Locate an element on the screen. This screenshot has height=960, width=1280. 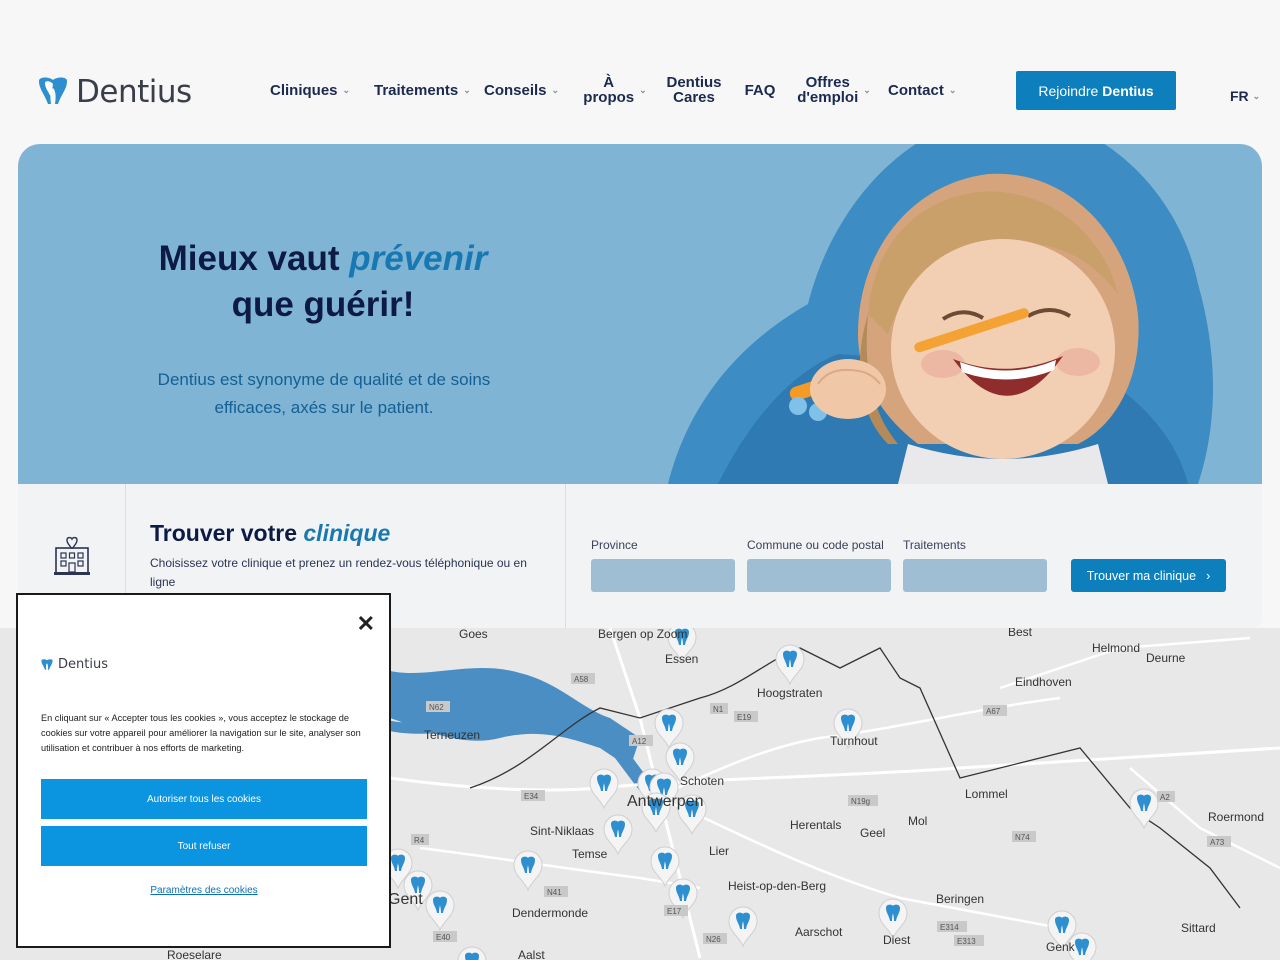
map-place-label: Roeselare is located at coordinates (194, 954).